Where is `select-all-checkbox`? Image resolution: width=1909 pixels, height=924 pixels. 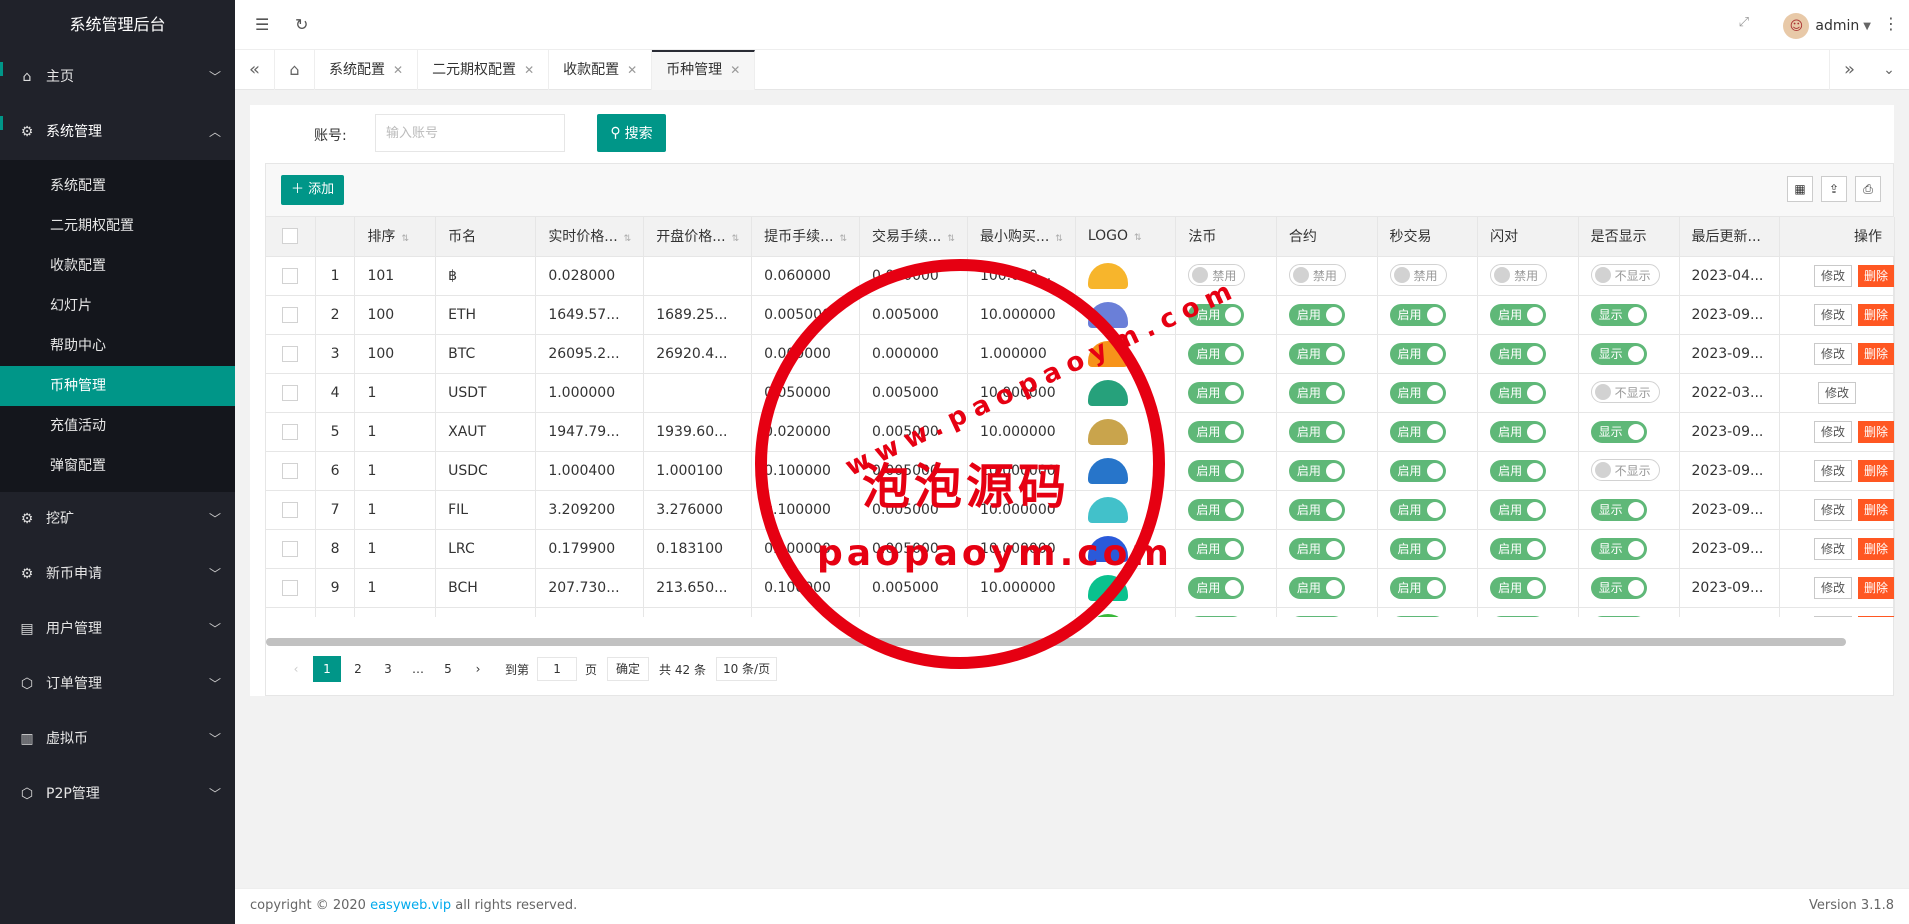 select-all-checkbox is located at coordinates (290, 236).